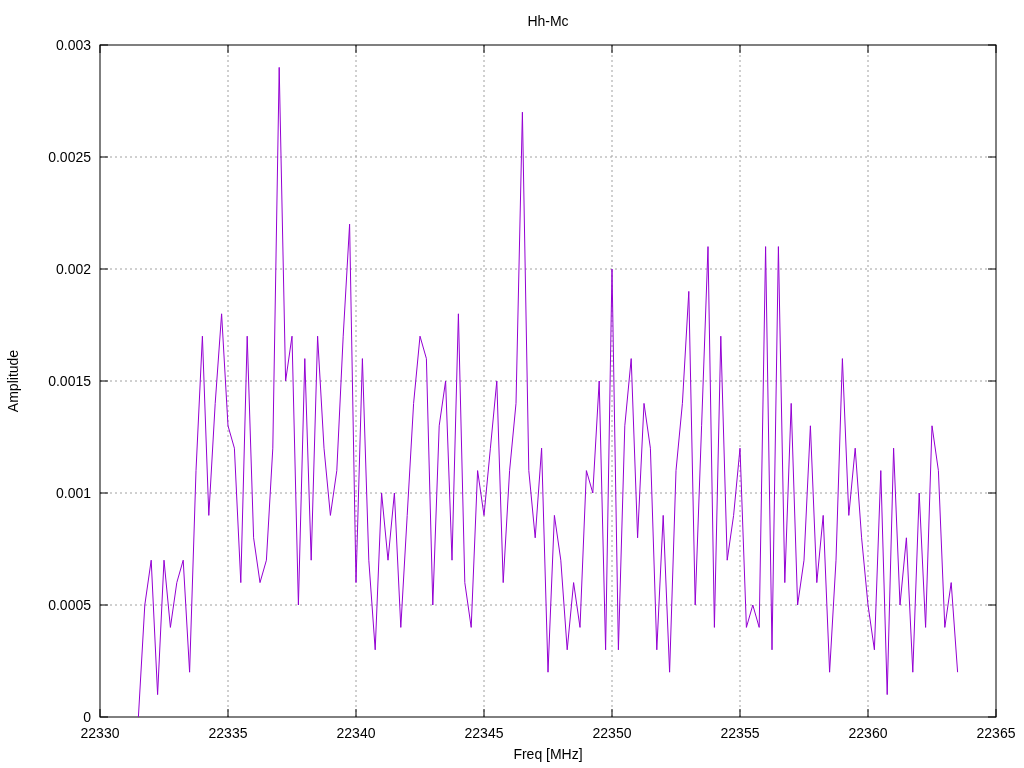 This screenshot has height=768, width=1024. What do you see at coordinates (740, 733) in the screenshot?
I see `x-tick-label: 22355` at bounding box center [740, 733].